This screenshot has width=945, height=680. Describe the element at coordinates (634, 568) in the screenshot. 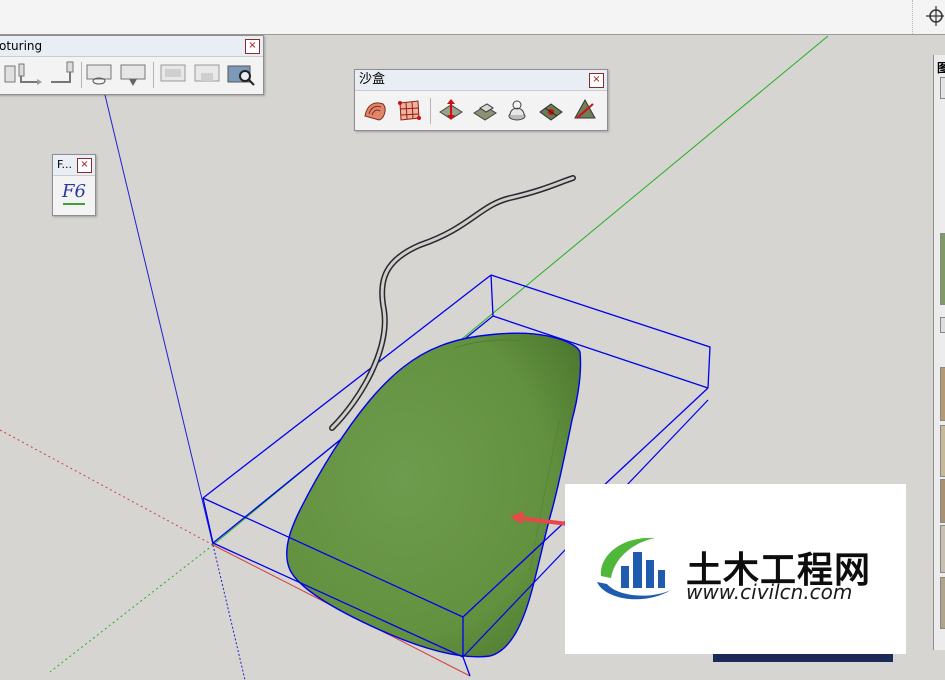

I see `civilcn-logo-icon` at that location.